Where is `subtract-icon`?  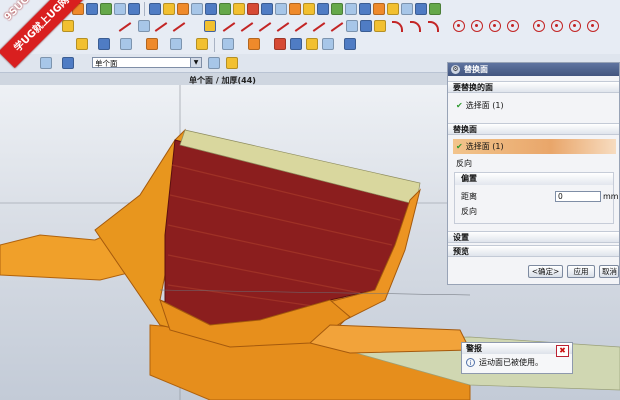 subtract-icon is located at coordinates (407, 9).